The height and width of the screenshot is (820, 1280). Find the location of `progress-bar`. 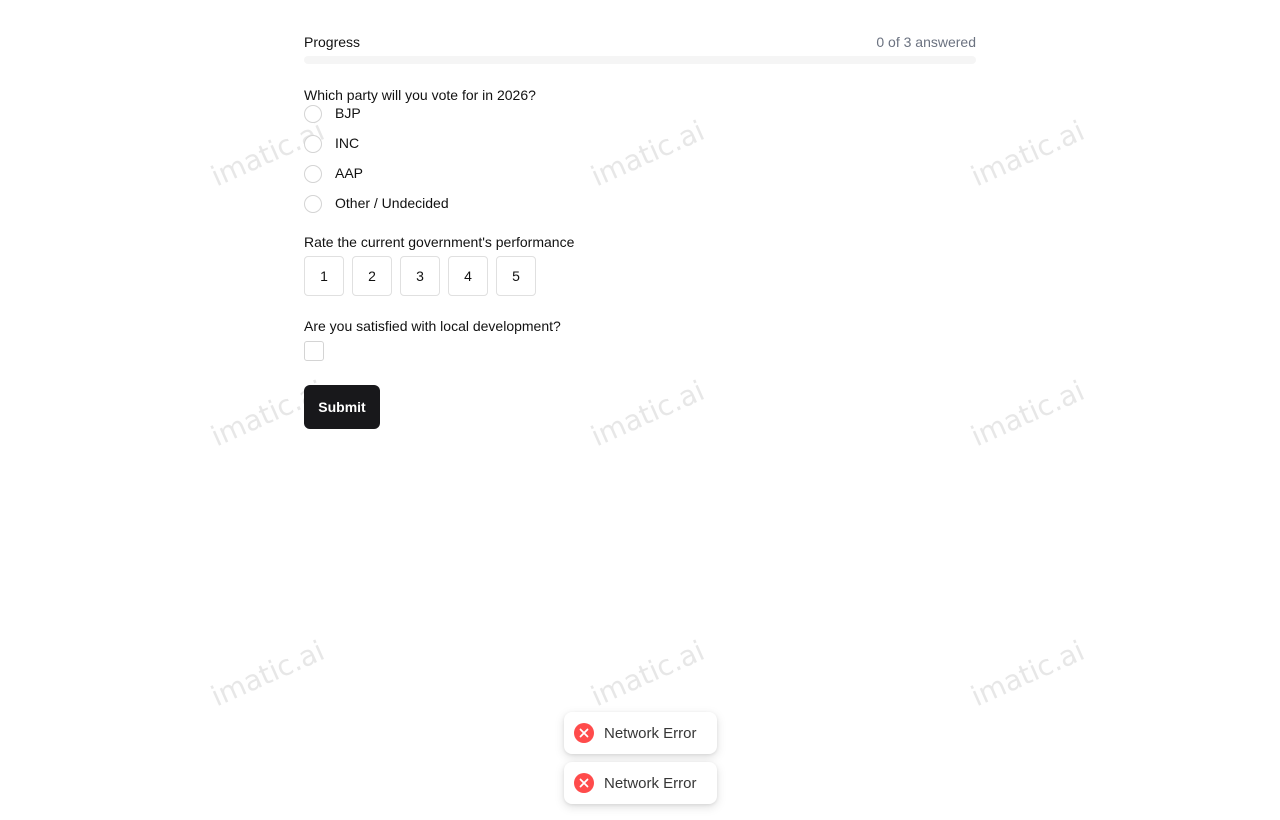

progress-bar is located at coordinates (640, 60).